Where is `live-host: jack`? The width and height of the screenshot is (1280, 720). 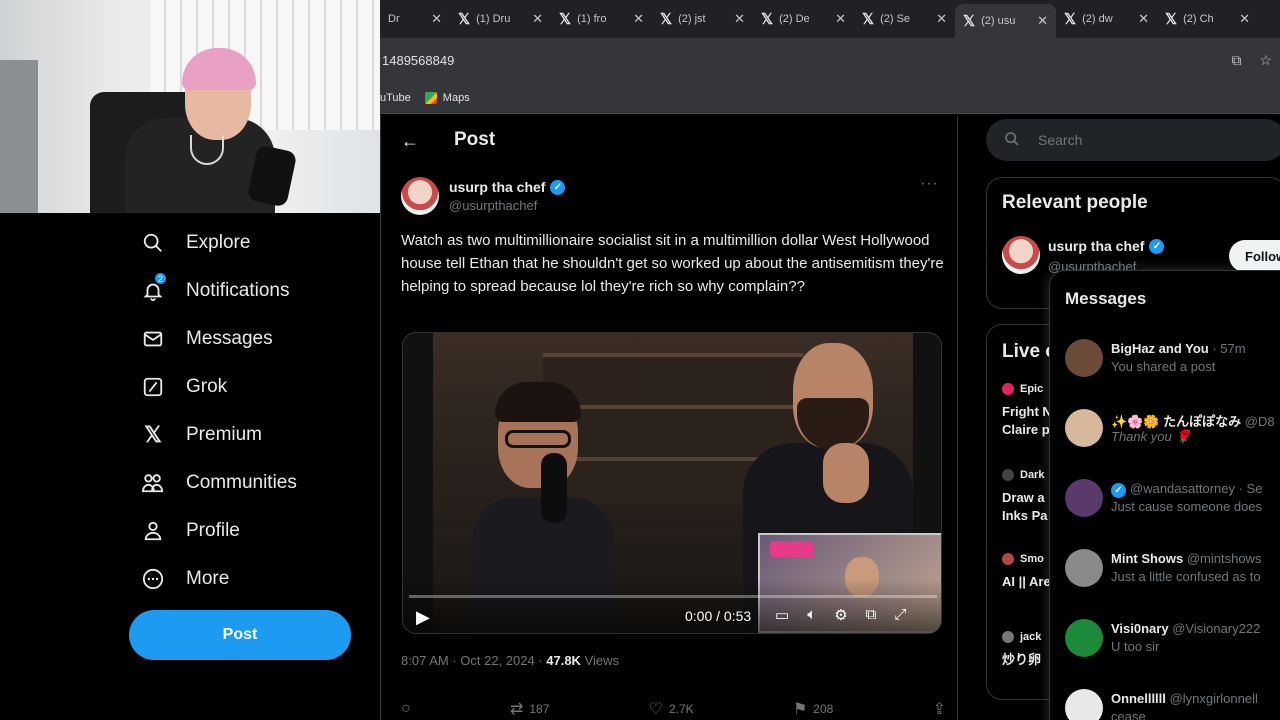
live-host: jack is located at coordinates (1031, 637).